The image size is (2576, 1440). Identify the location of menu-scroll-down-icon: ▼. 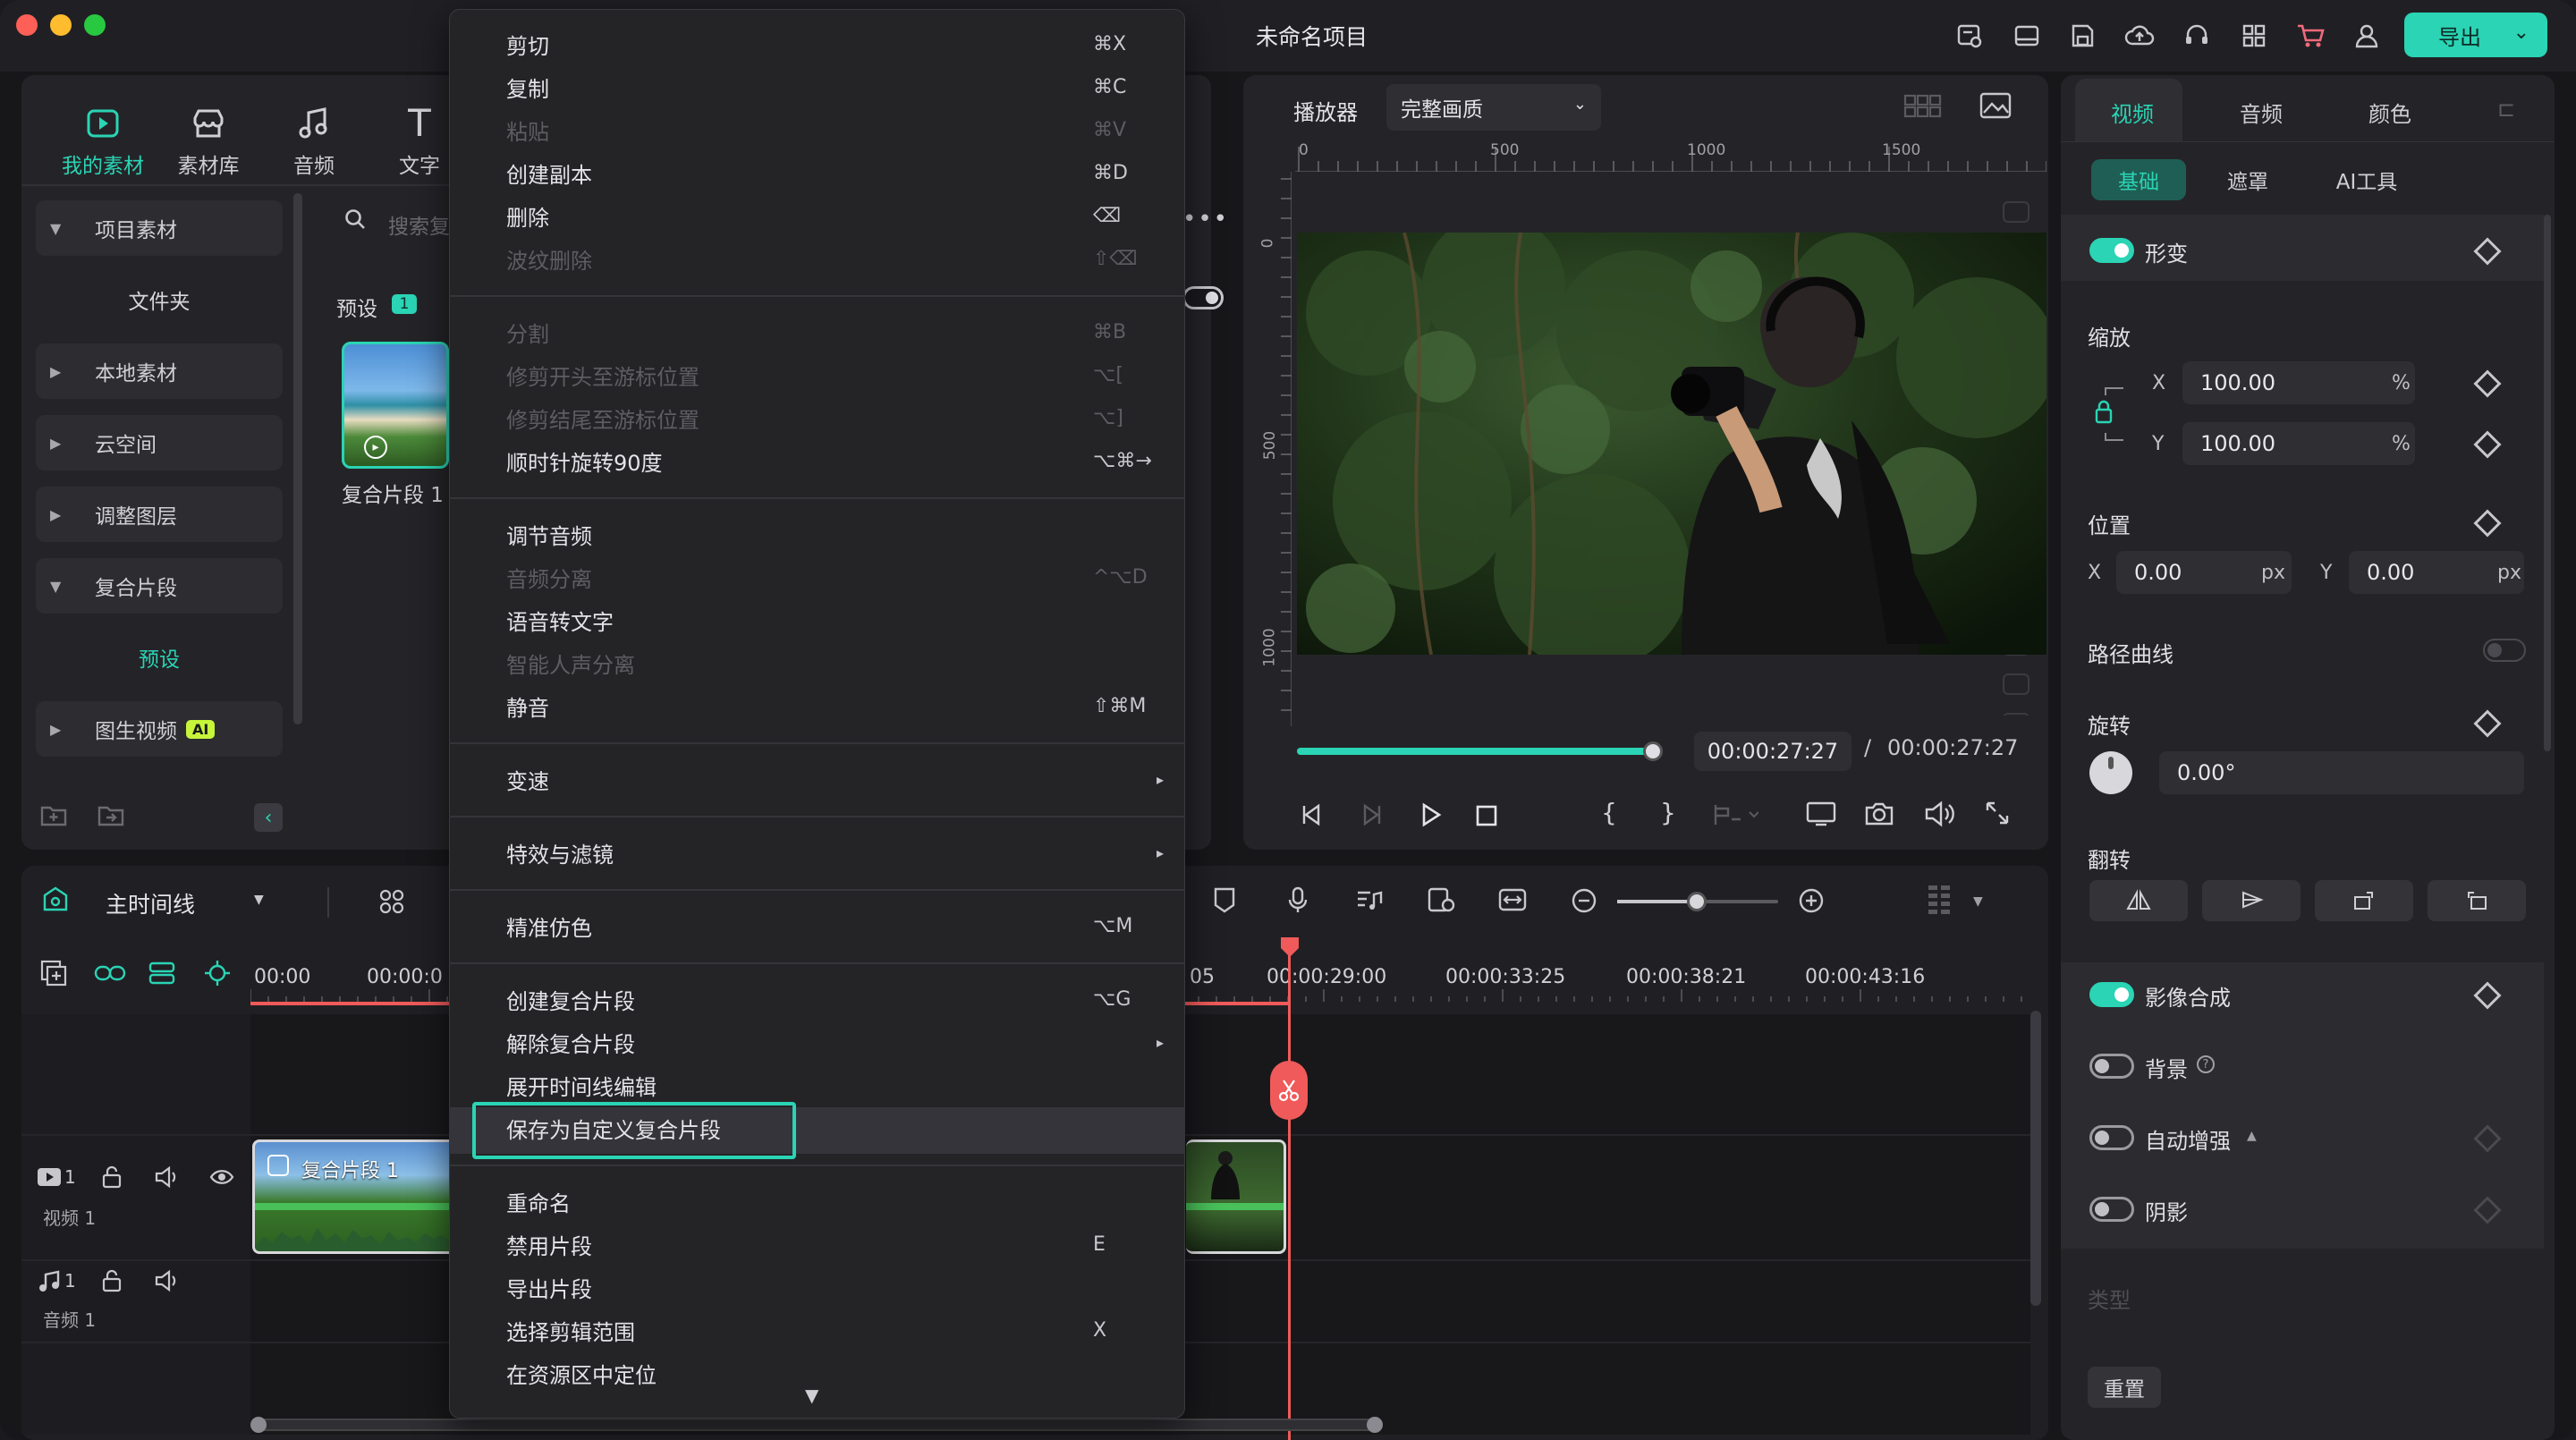
(811, 1395).